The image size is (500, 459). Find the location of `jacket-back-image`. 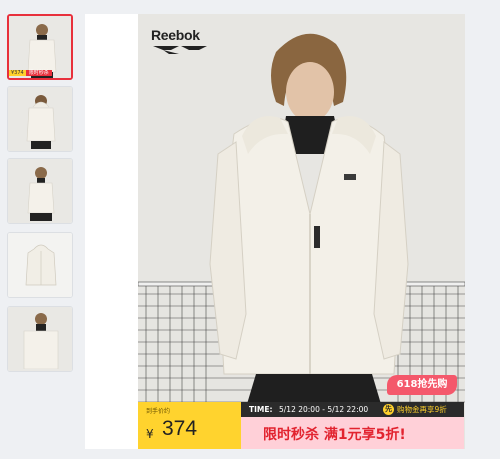

jacket-back-image is located at coordinates (41, 122).